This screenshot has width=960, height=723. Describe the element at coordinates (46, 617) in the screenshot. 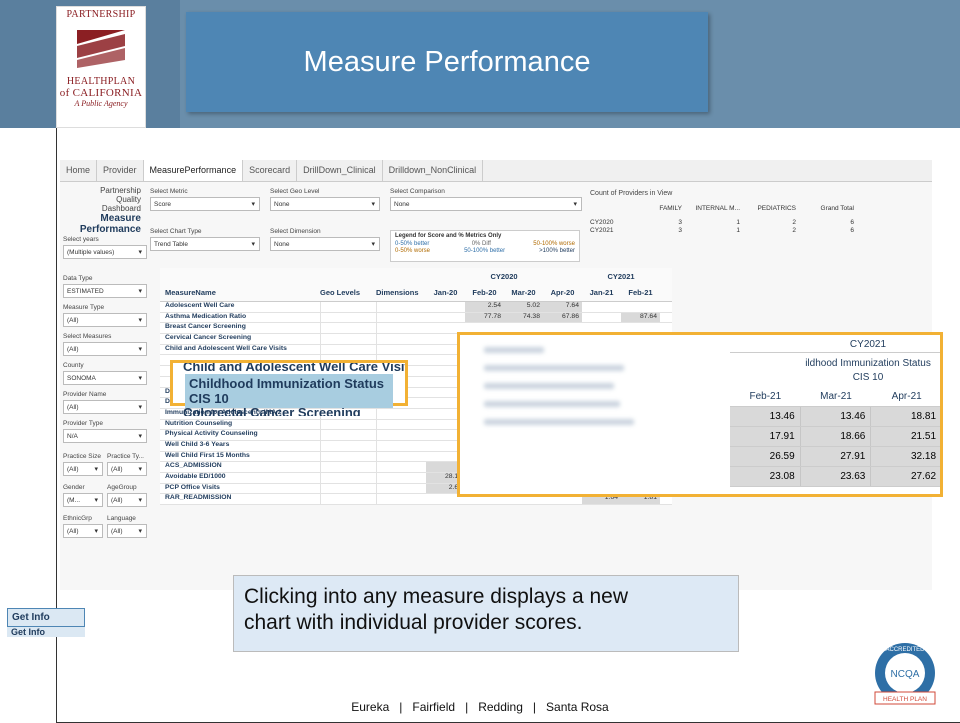

I see `get-info-button: Get Info` at that location.